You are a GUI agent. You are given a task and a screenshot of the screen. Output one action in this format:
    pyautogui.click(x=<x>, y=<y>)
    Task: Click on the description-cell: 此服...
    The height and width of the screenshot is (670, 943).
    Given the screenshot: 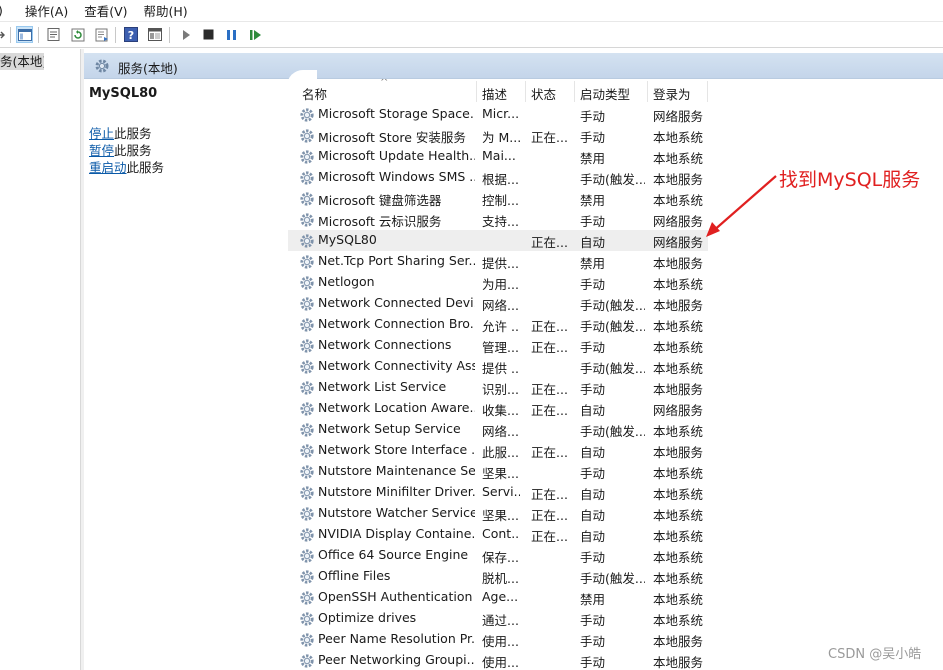 What is the action you would take?
    pyautogui.click(x=500, y=452)
    